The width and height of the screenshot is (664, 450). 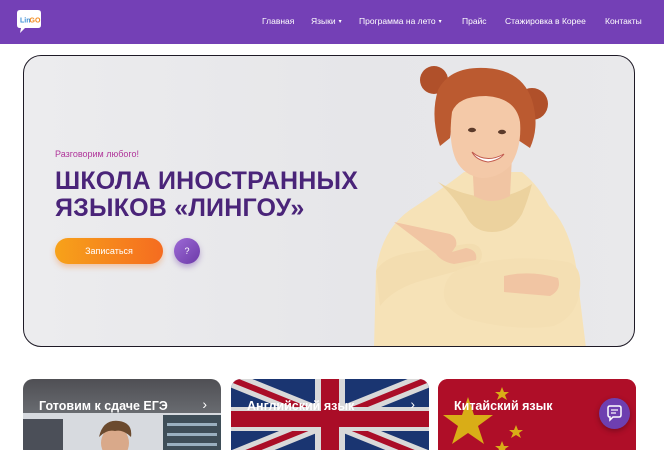 I want to click on nav-item-label: Контакты, so click(x=623, y=21).